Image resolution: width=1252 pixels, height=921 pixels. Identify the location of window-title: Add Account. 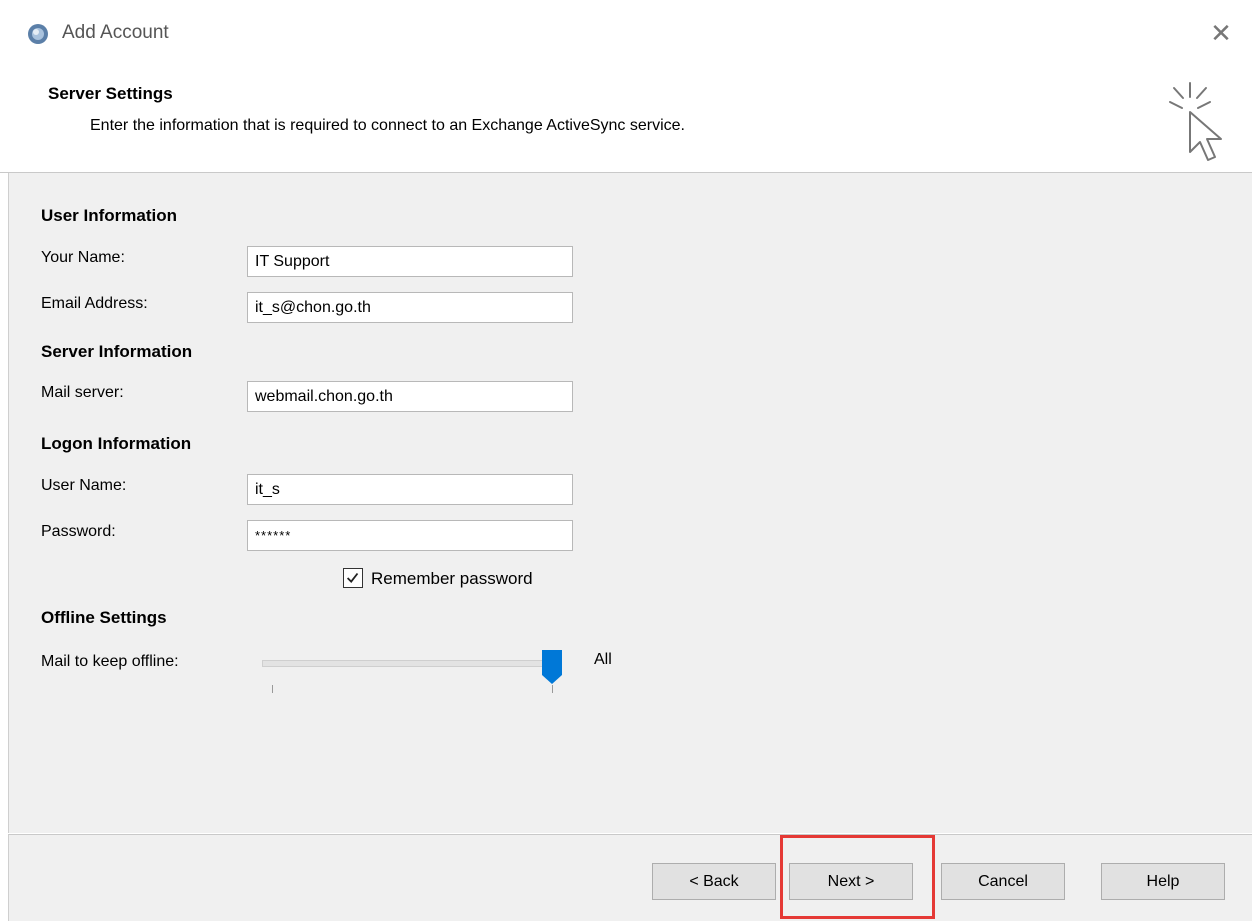
(115, 32).